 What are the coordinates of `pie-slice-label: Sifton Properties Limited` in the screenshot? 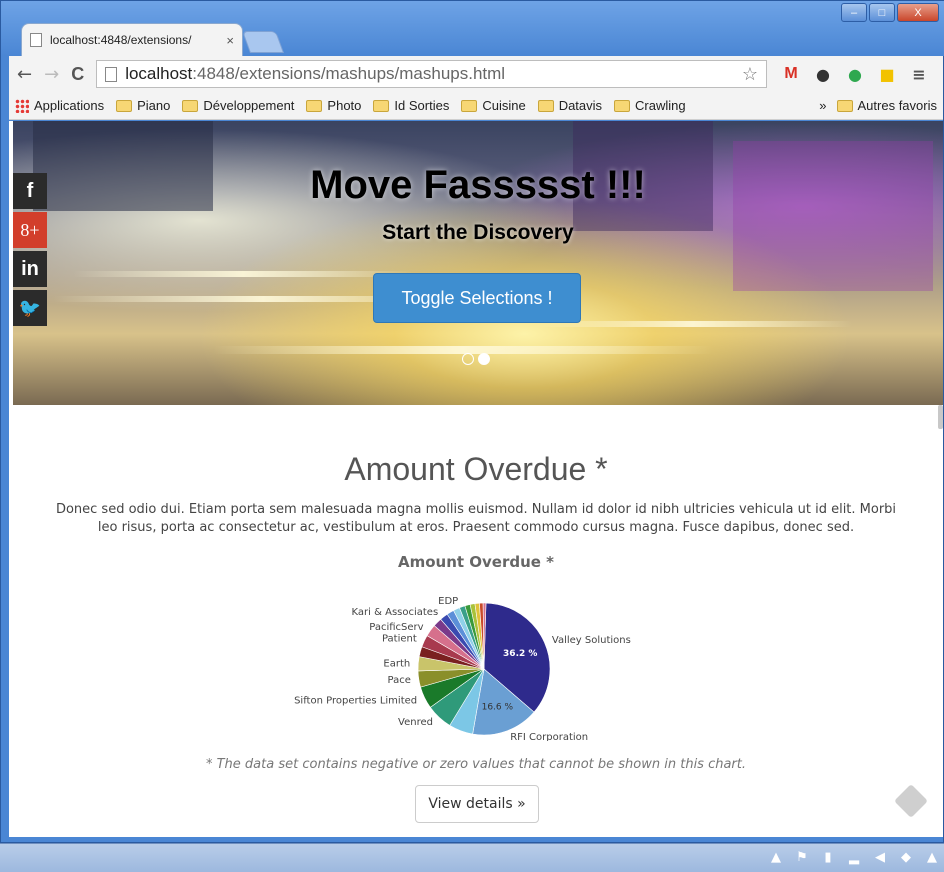 It's located at (355, 700).